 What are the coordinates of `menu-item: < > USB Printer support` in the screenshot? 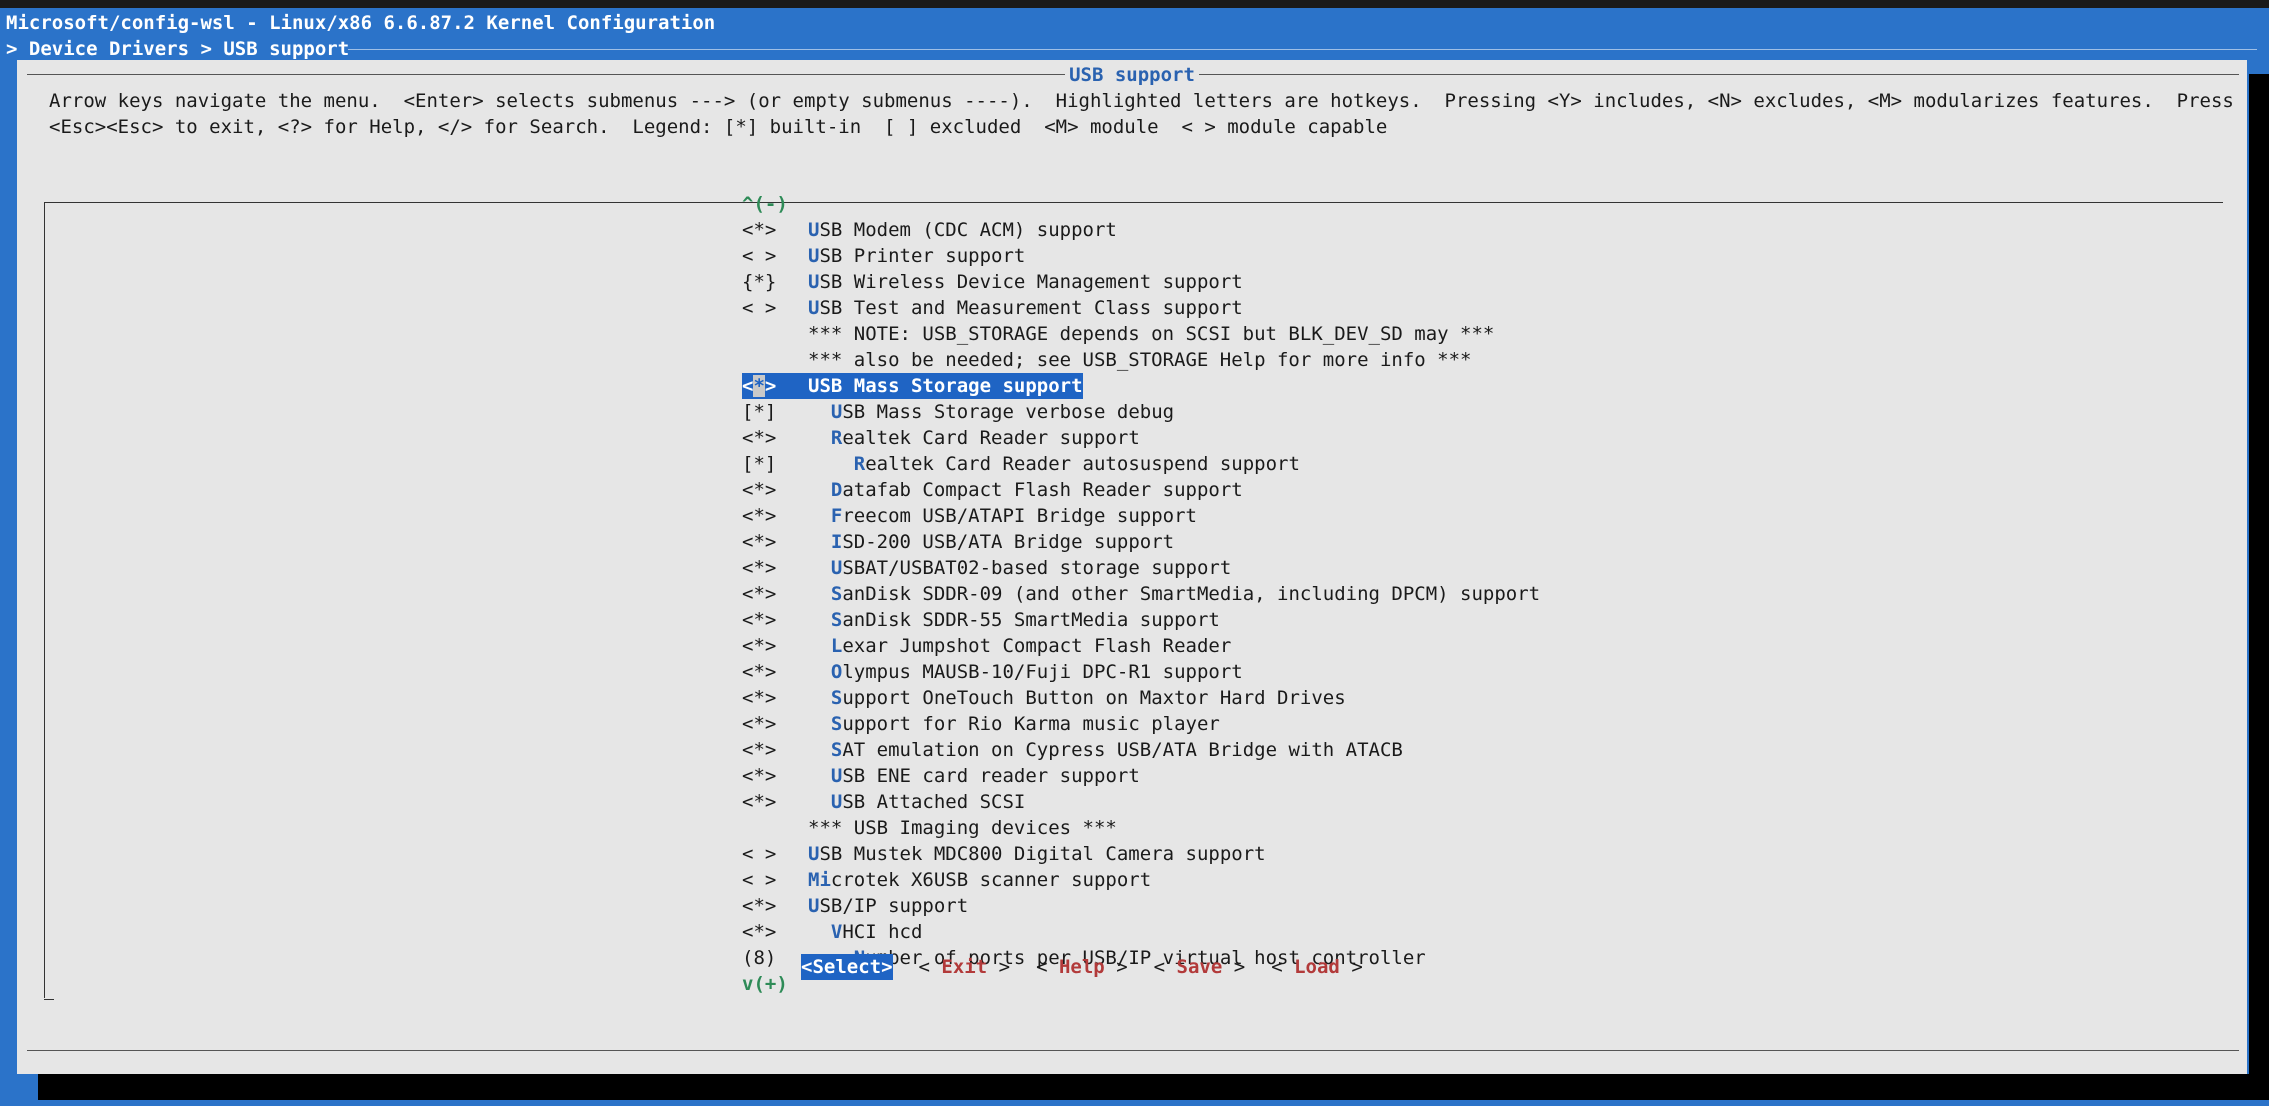 It's located at (1141, 256).